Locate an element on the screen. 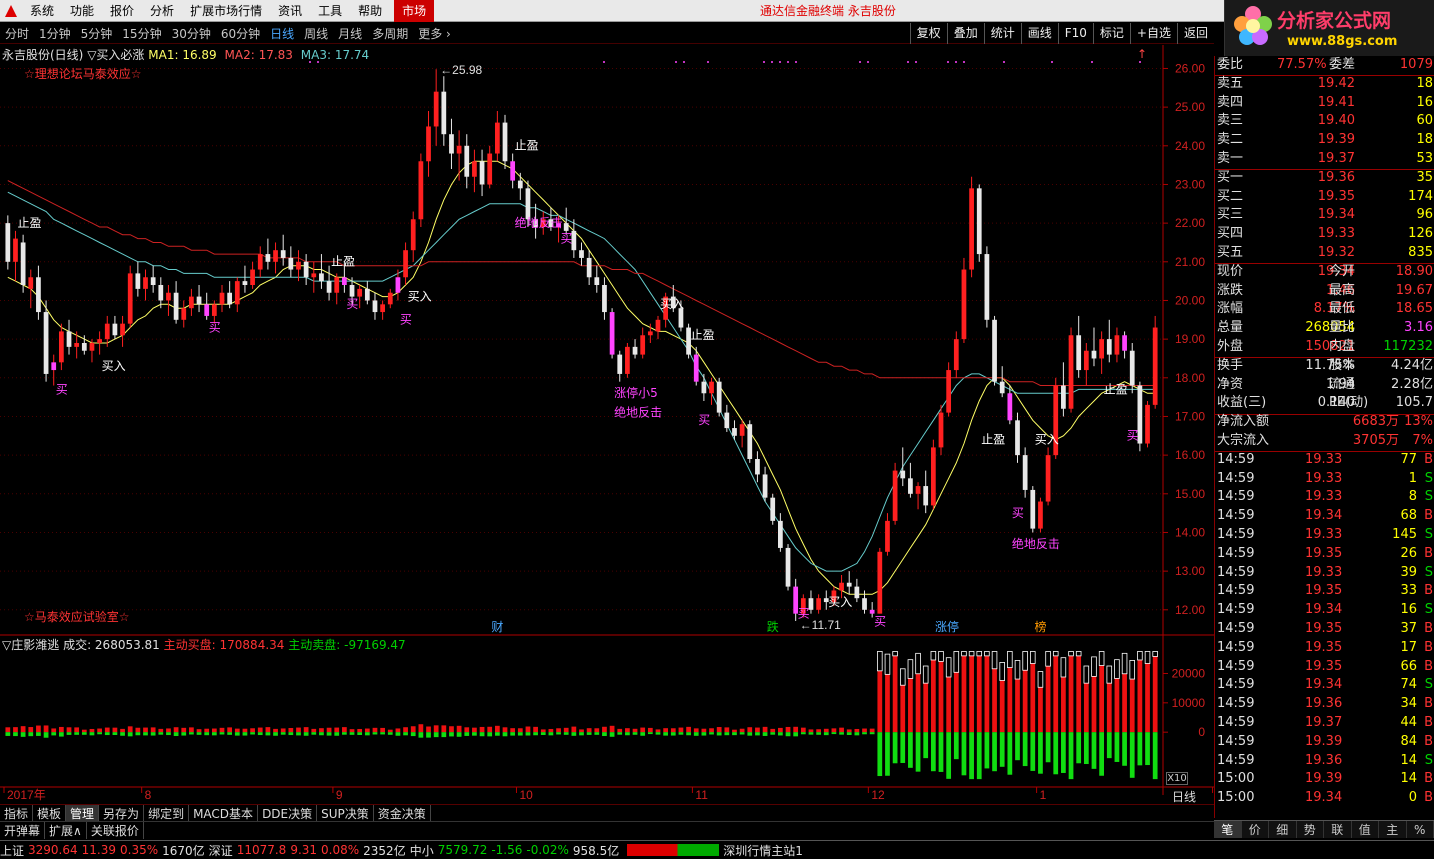 This screenshot has height=859, width=1434. volume-indicator-name: ▽庄影潍逃 is located at coordinates (30, 645).